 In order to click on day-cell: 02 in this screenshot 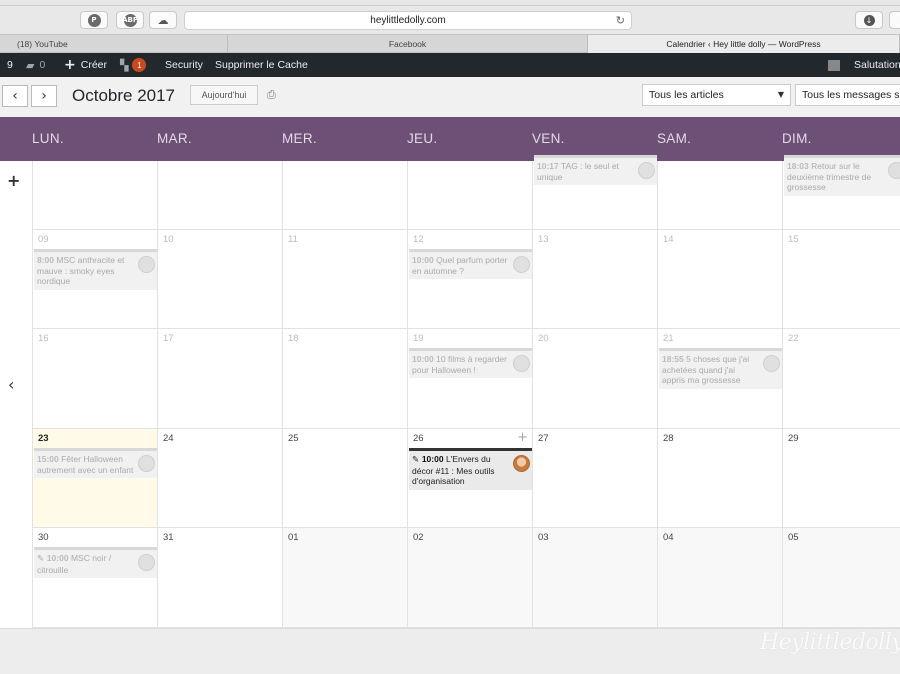, I will do `click(470, 578)`.